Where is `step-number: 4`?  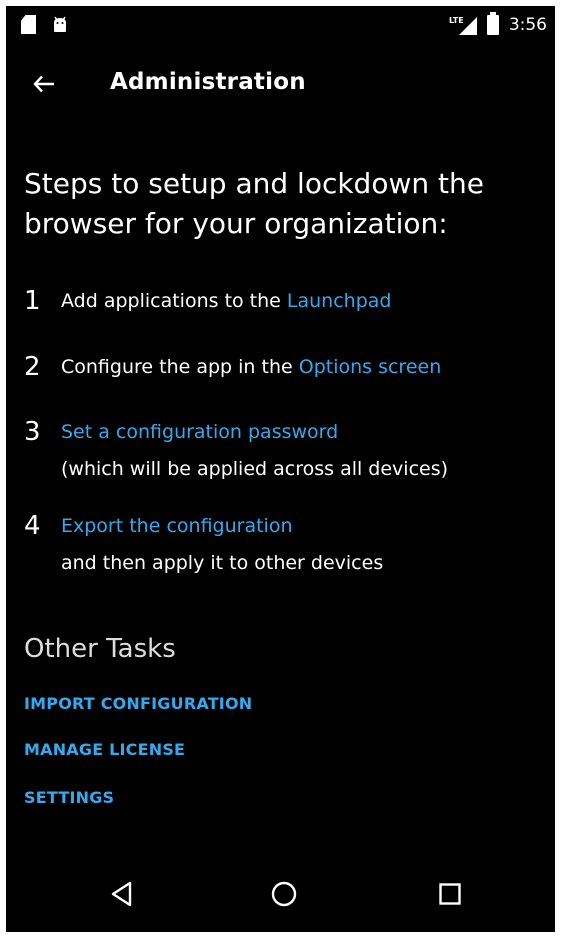
step-number: 4 is located at coordinates (32, 526).